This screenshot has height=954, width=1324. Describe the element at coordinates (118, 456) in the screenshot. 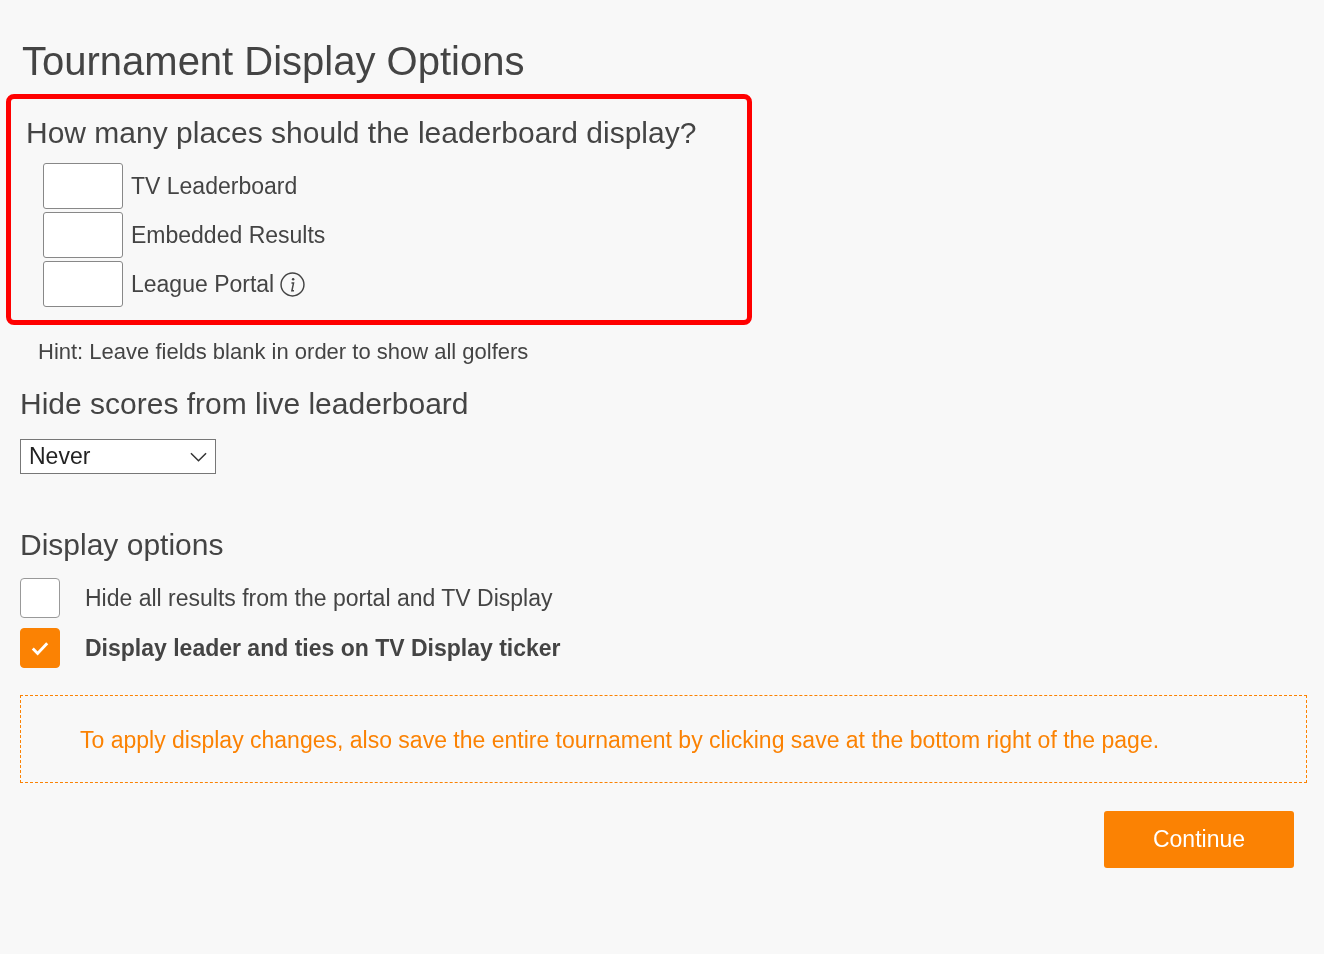

I see `dropdown: Never` at that location.